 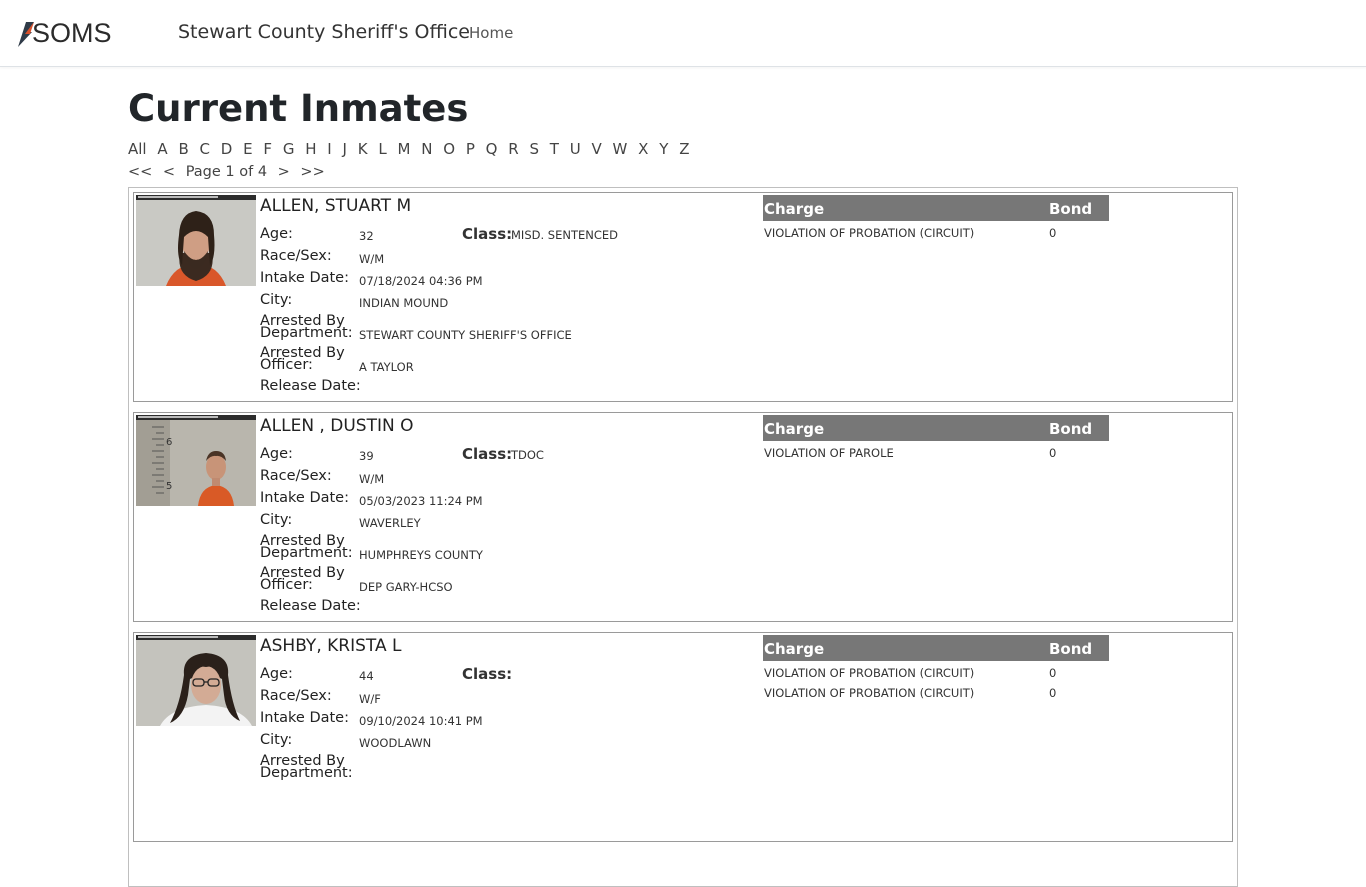 I want to click on class-value: TDOC, so click(x=527, y=455).